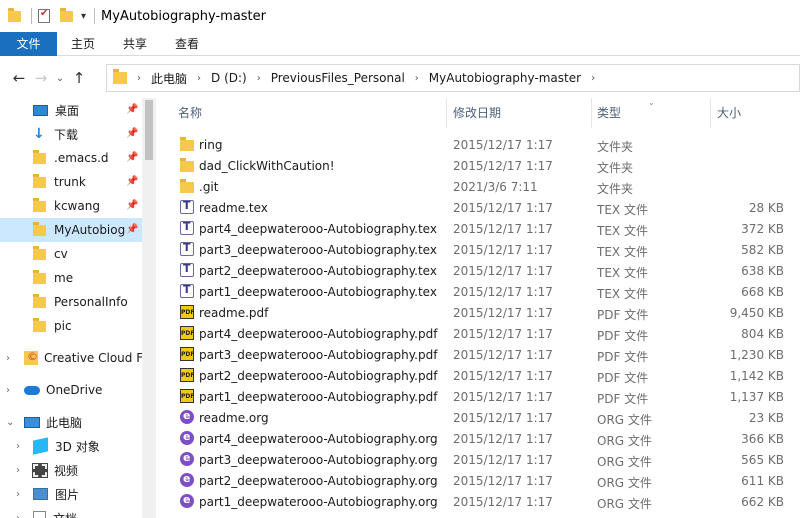 This screenshot has height=518, width=800. I want to click on sidebar-scrollbar-thumb, so click(149, 130).